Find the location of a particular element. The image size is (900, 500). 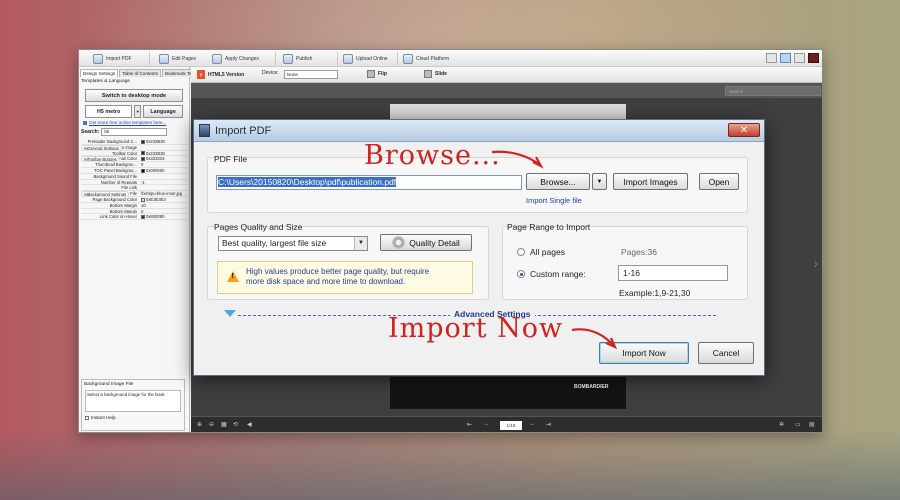

annotation-arrows is located at coordinates (554, 250).